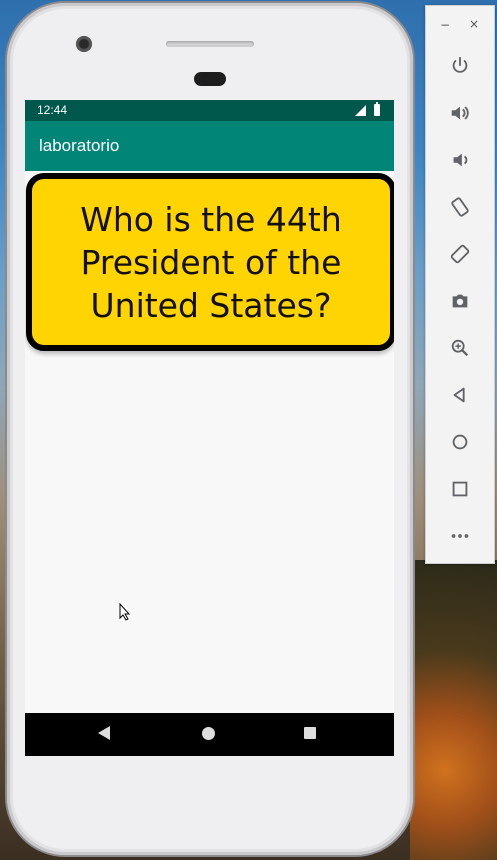 This screenshot has width=497, height=860. I want to click on home-circle-icon, so click(208, 733).